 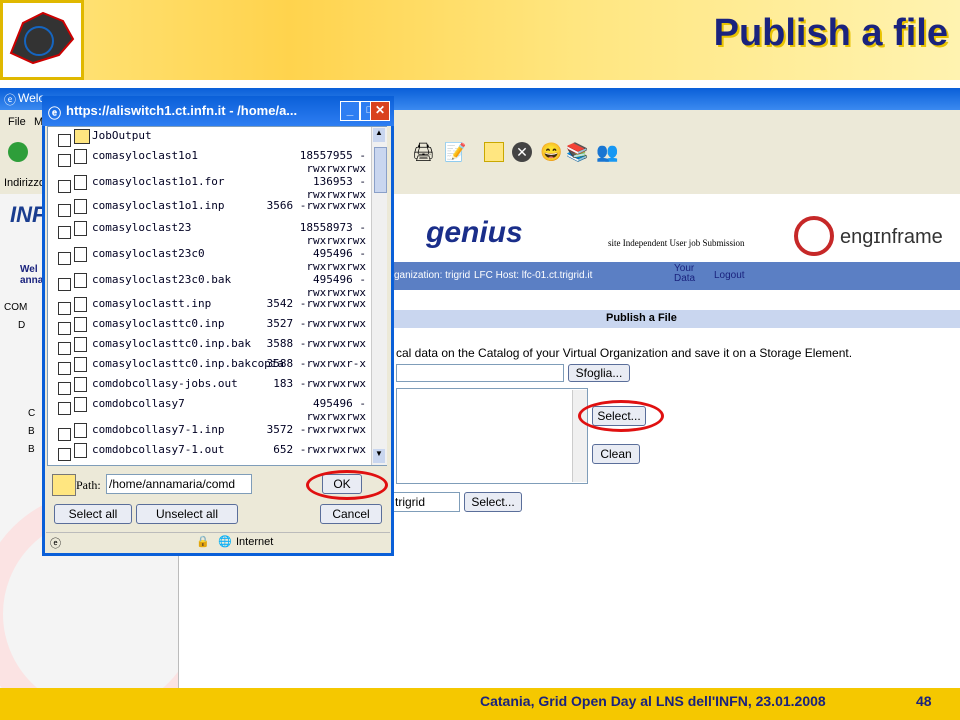 What do you see at coordinates (210, 286) in the screenshot?
I see `file-row: comasyloclast23c0.bak 495496 - rwxrwxrwx` at bounding box center [210, 286].